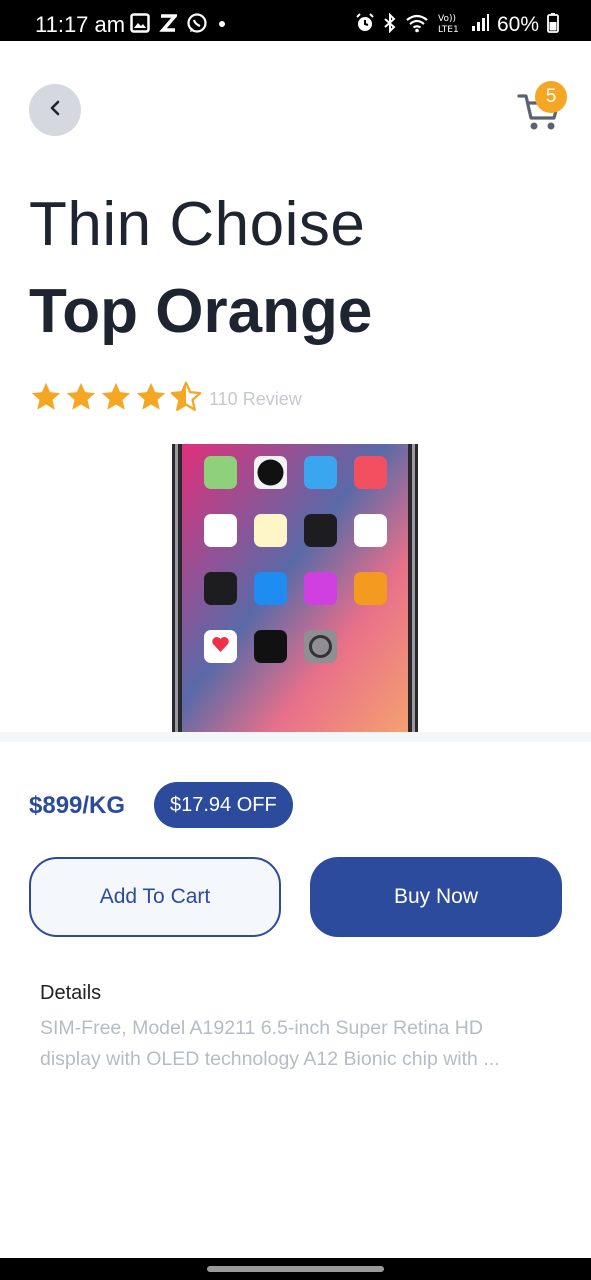 The height and width of the screenshot is (1280, 591). I want to click on status-system-icons: Vo)) LTE1 60%, so click(457, 25).